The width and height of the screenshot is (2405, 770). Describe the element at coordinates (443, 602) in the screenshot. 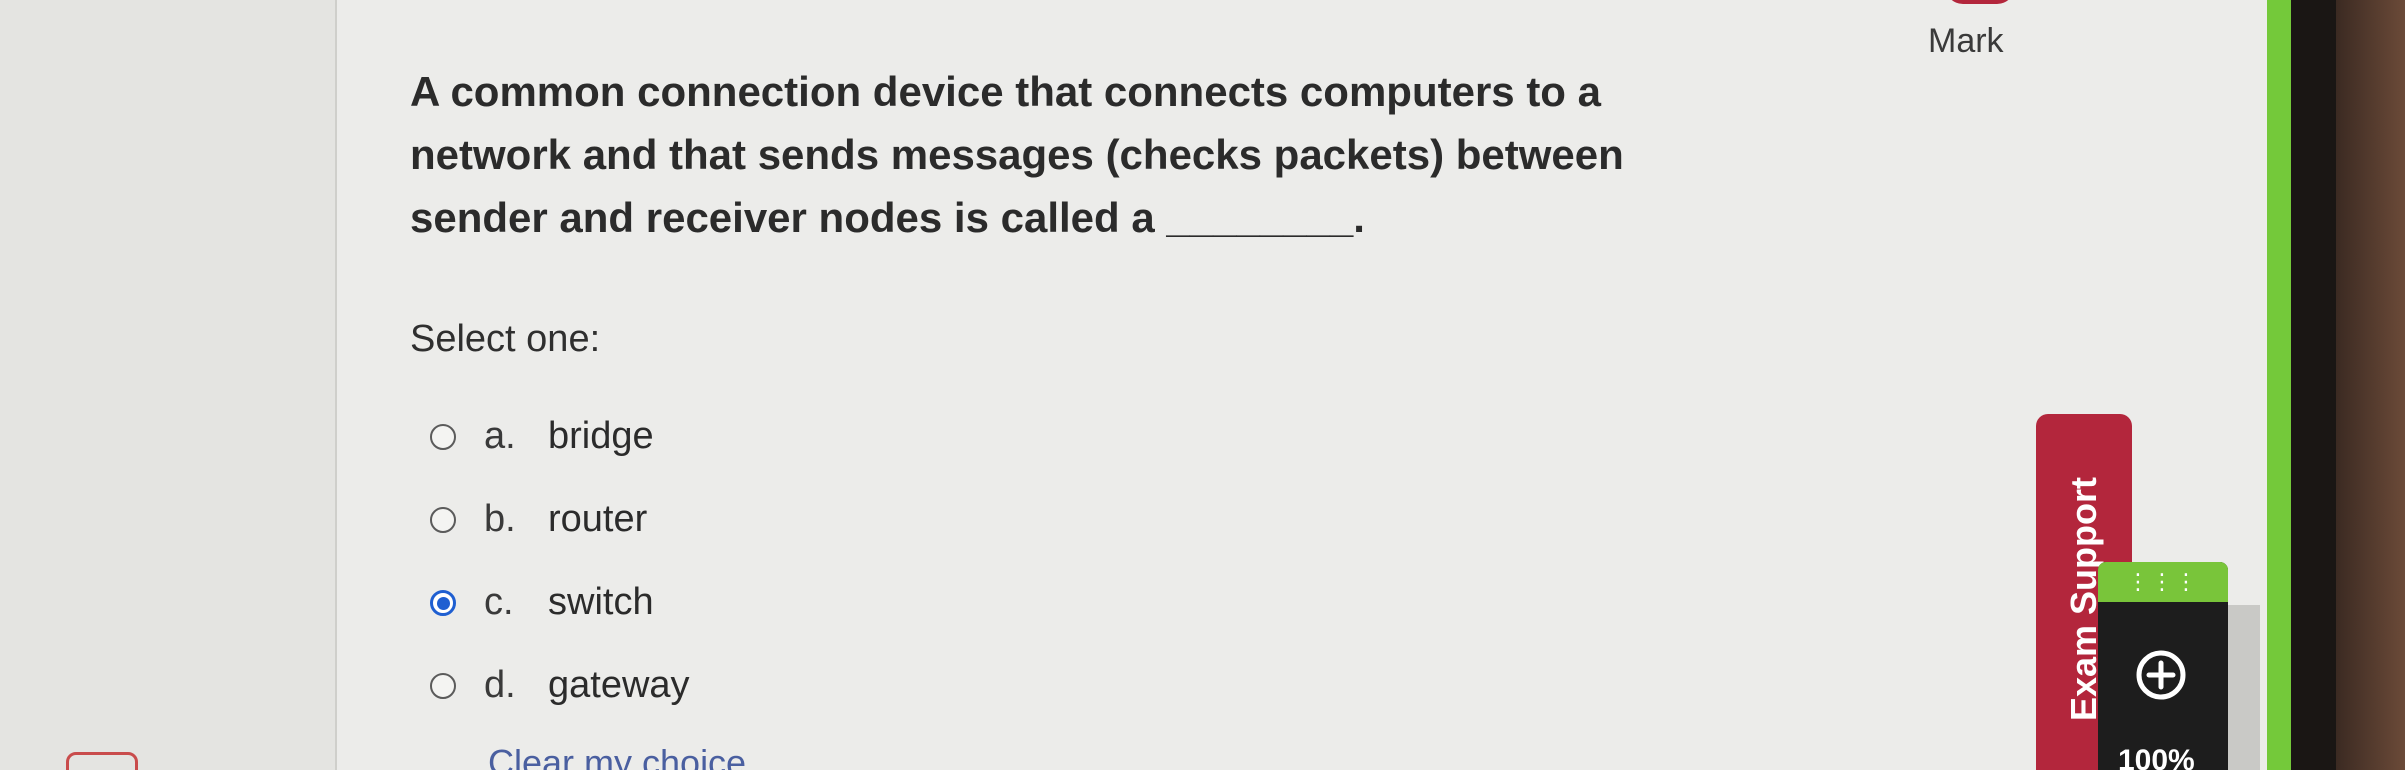

I see `radio-c` at that location.